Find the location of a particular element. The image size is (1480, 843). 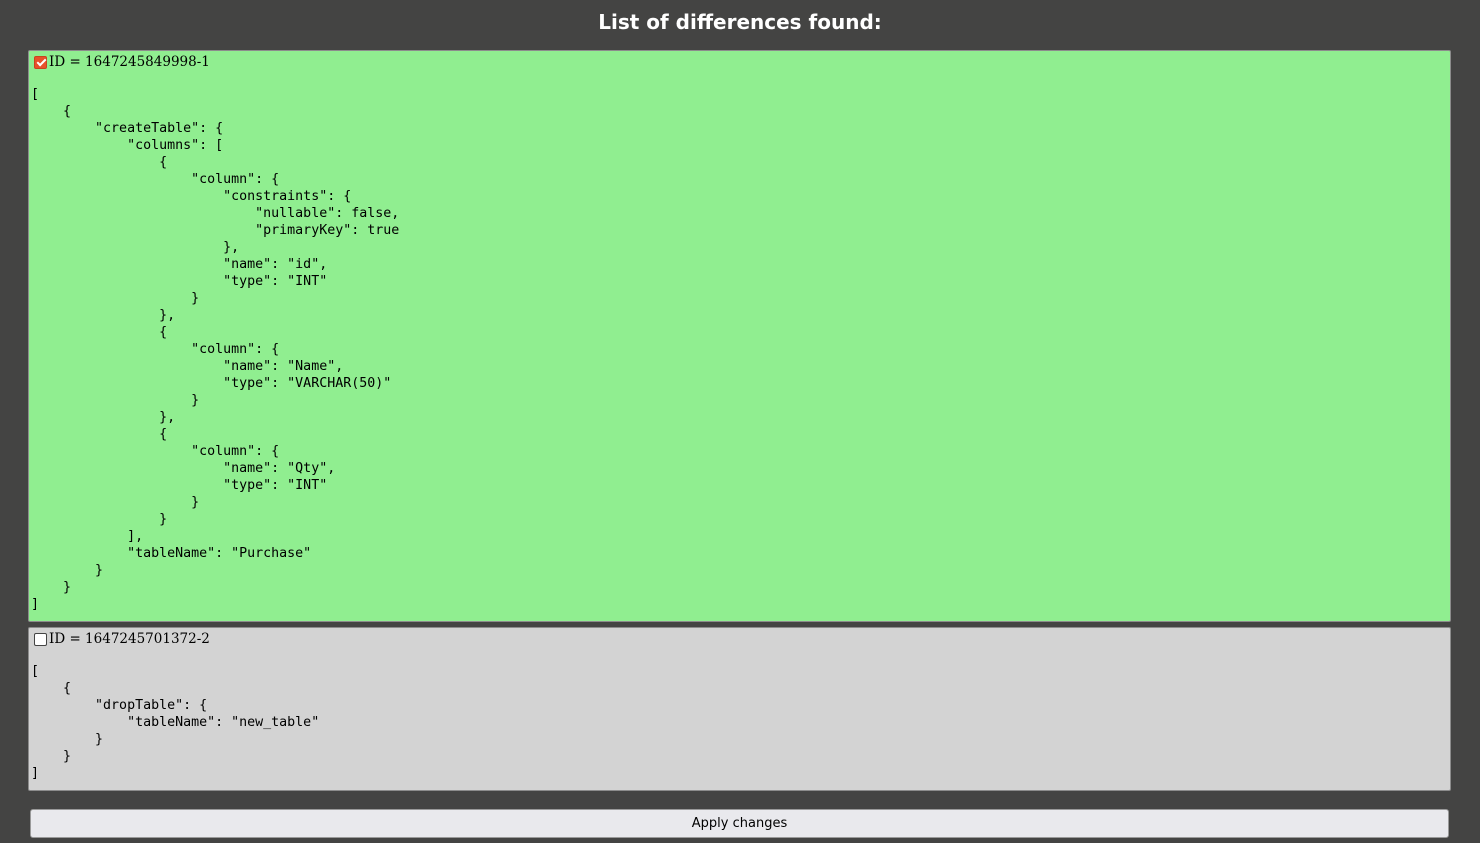

diff-id-label: ID = 1647245849998-1 is located at coordinates (129, 62).